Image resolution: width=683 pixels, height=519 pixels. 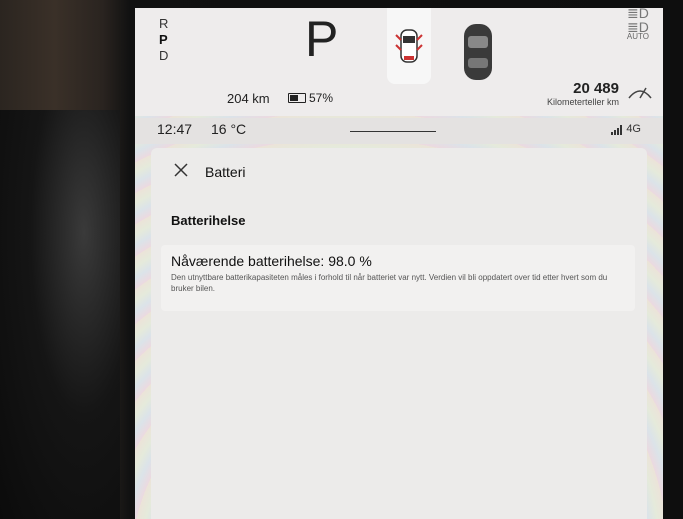 I want to click on current-gear: P, so click(x=322, y=39).